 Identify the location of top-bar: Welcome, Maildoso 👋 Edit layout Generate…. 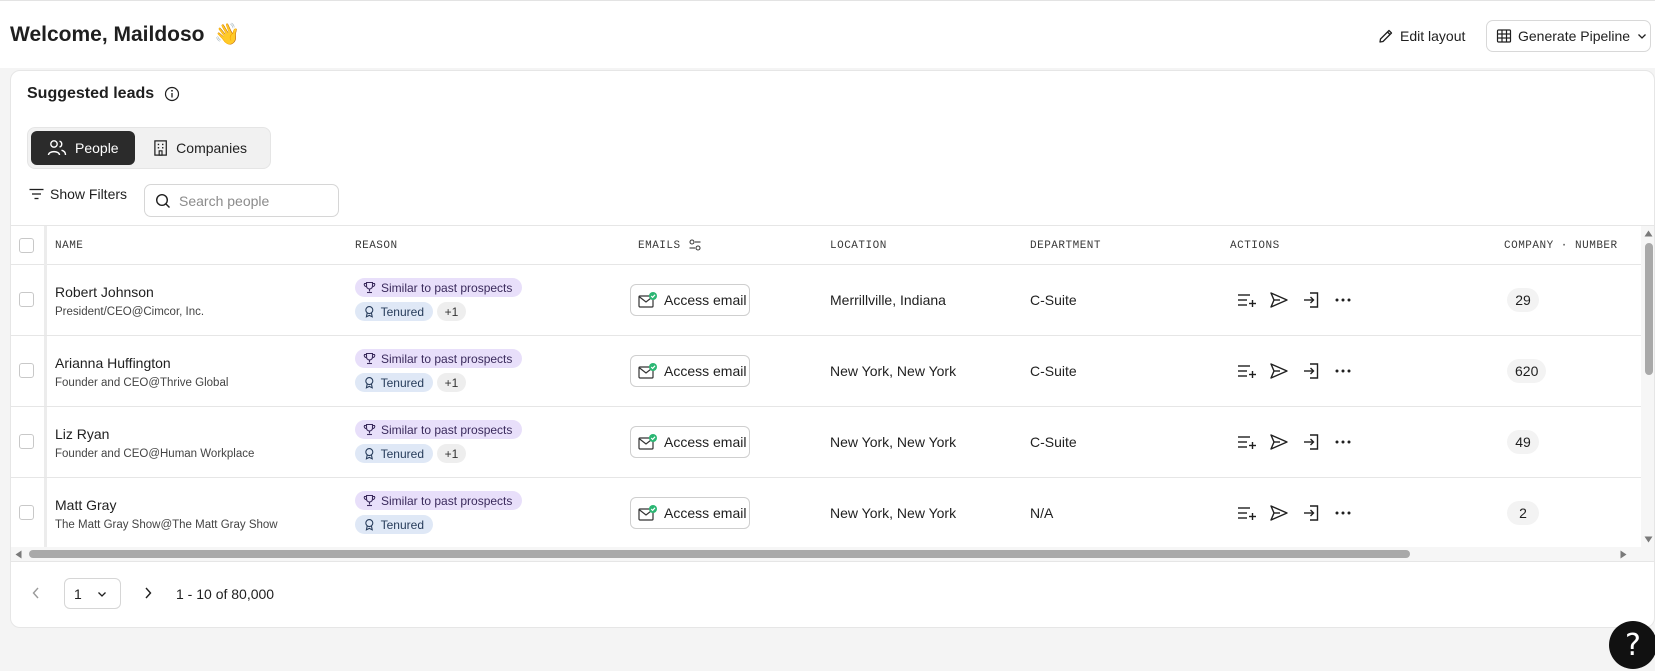
(827, 34).